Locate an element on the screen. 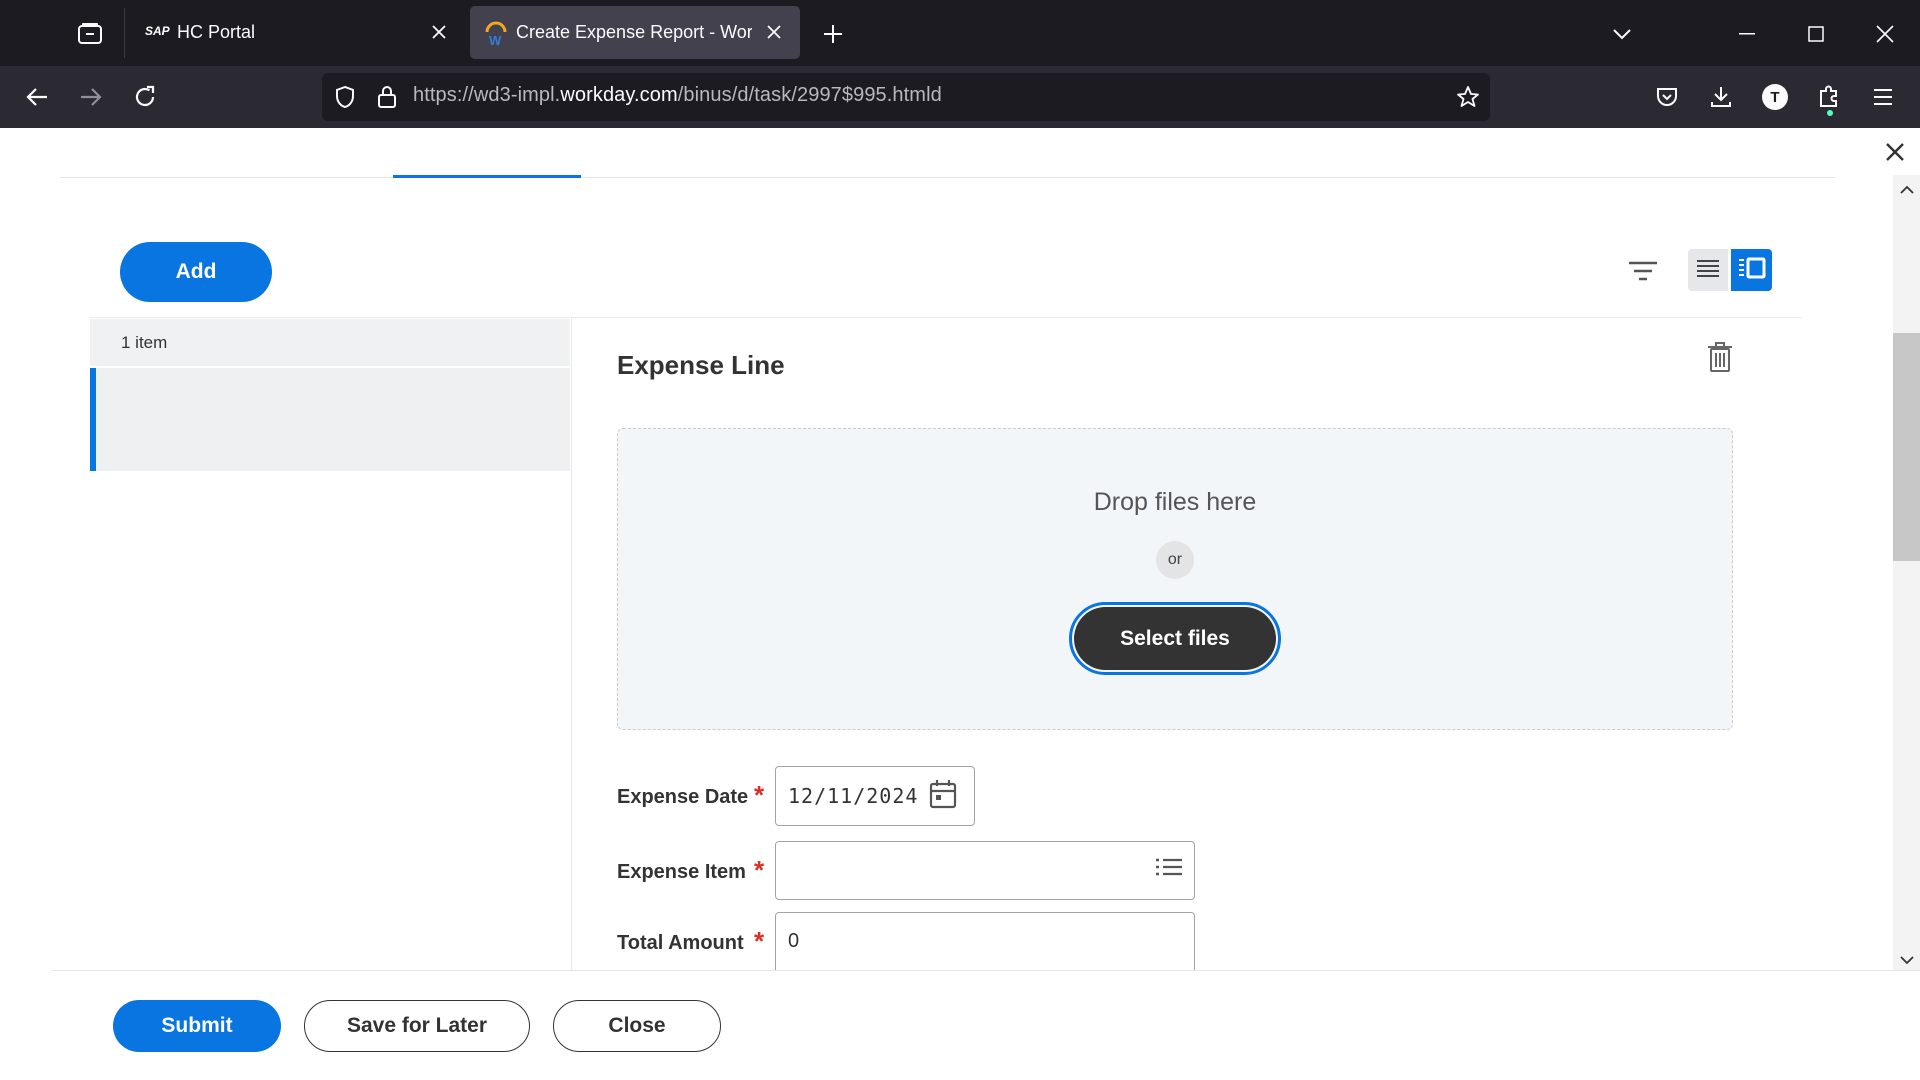  account-avatar-icon: T is located at coordinates (1775, 97).